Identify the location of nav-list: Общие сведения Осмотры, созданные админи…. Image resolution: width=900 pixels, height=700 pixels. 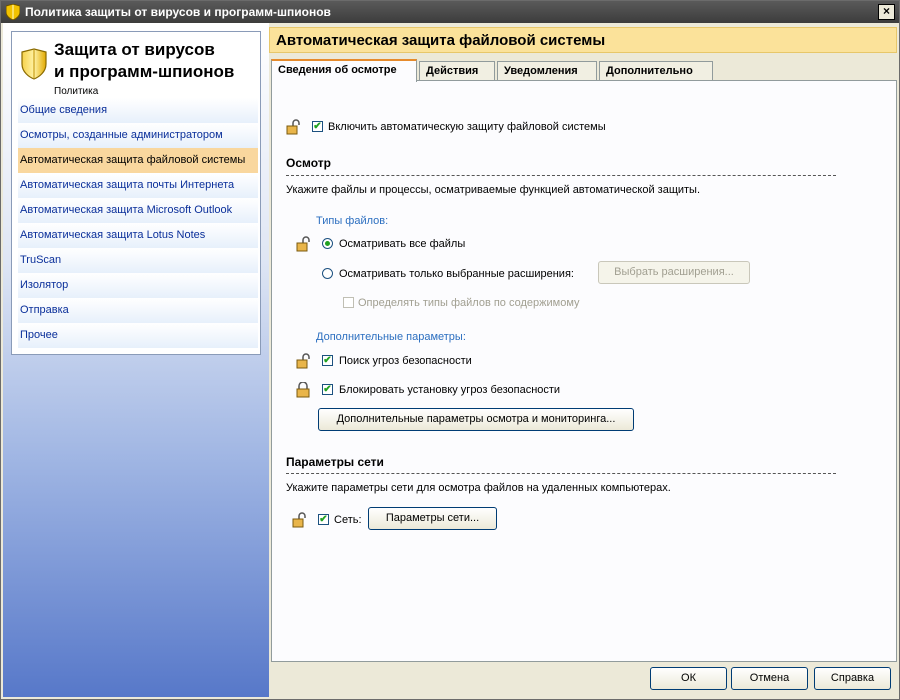
(138, 223).